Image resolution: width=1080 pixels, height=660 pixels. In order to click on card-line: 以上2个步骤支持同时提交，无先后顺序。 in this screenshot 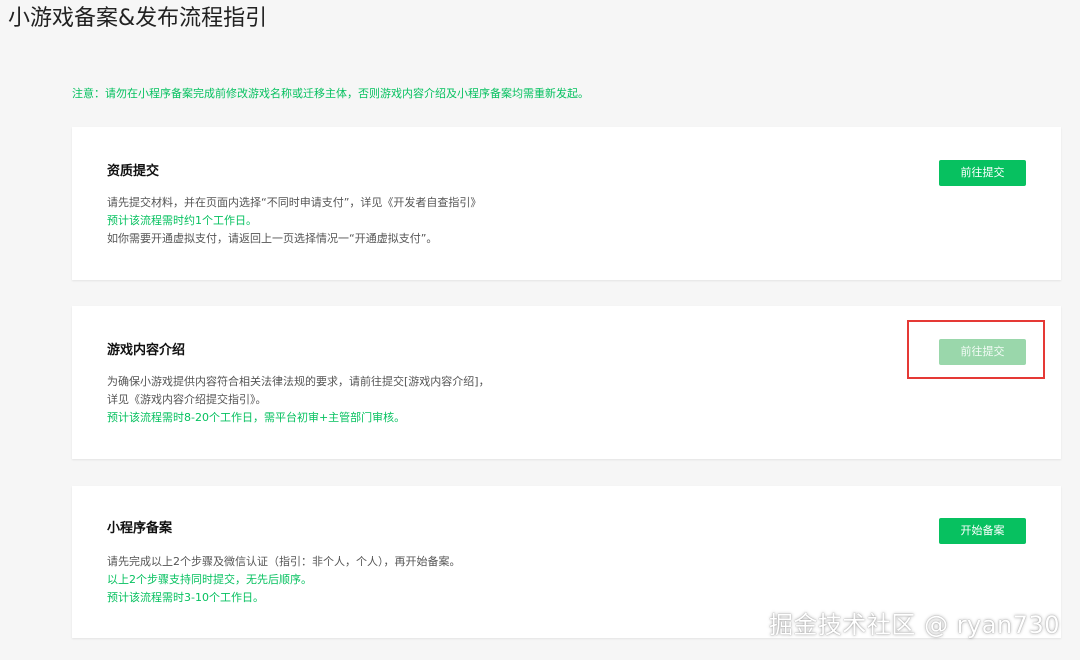, I will do `click(209, 579)`.